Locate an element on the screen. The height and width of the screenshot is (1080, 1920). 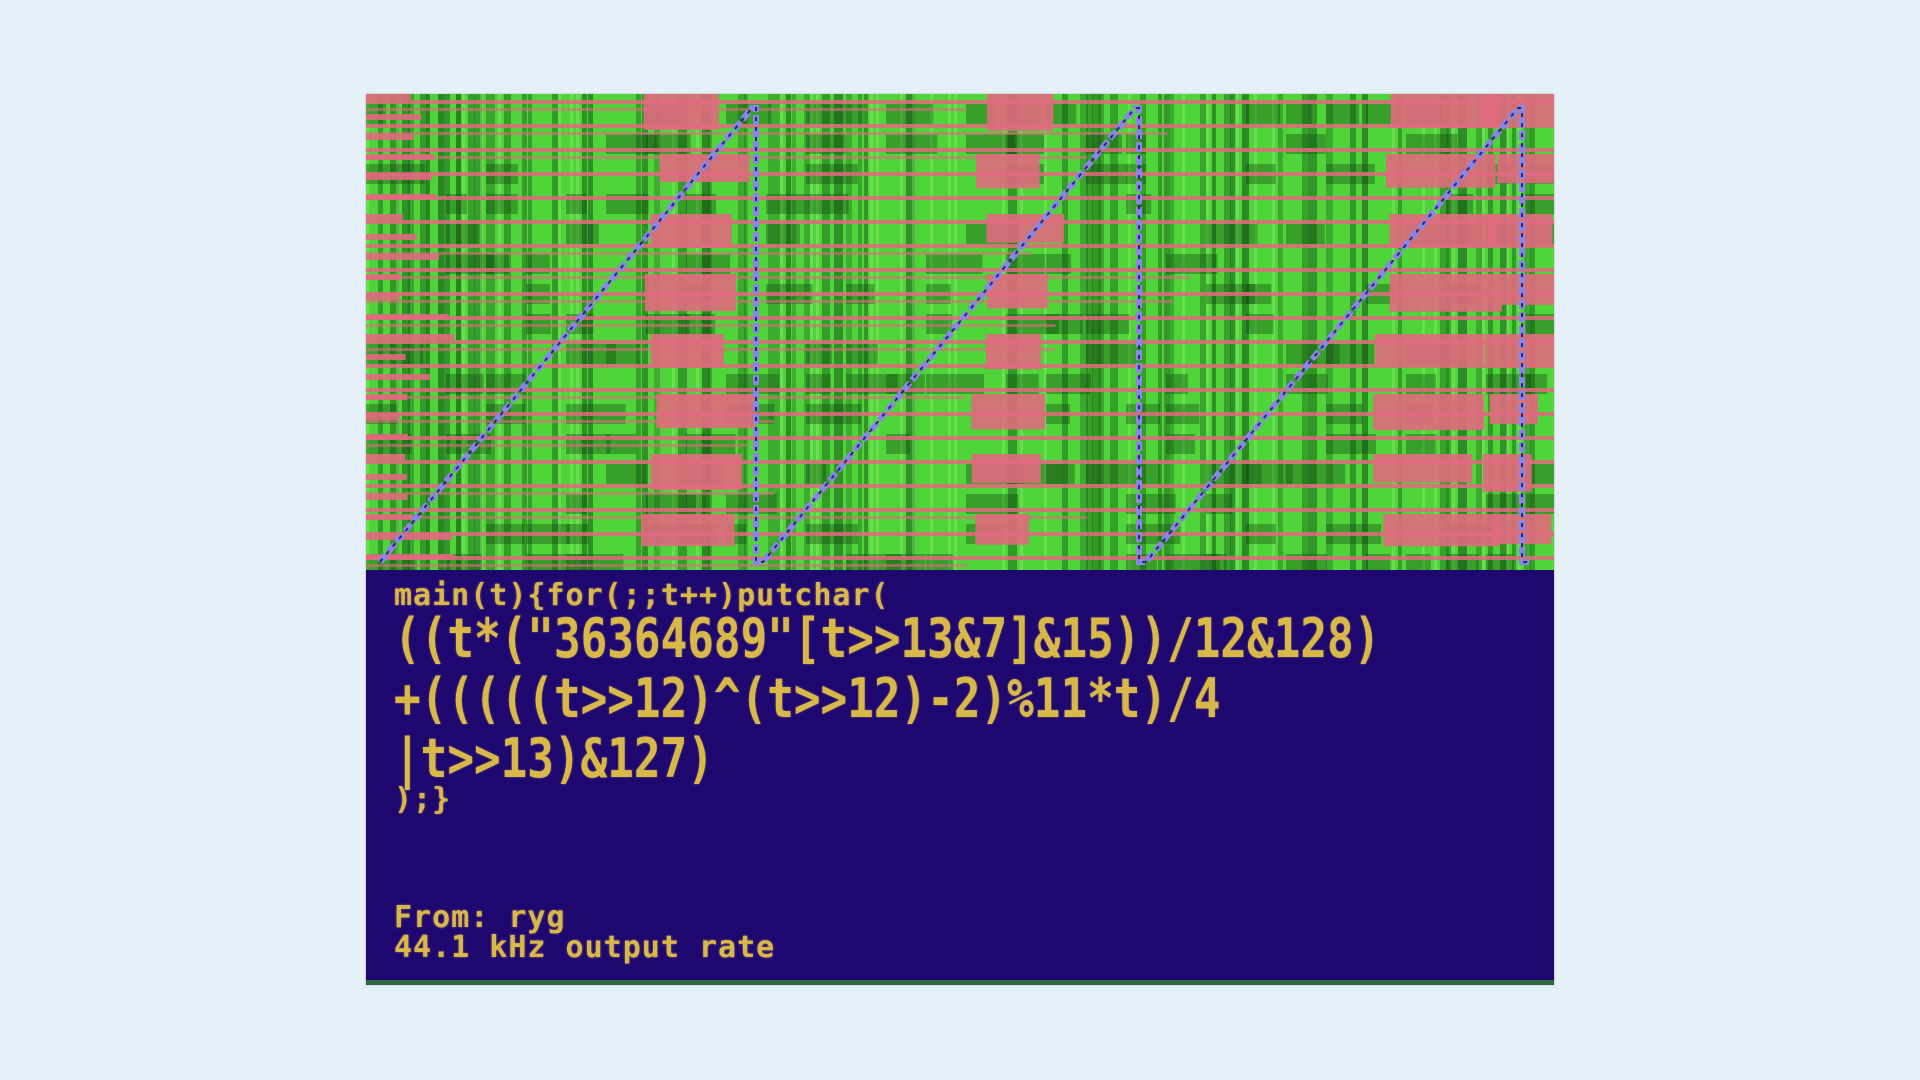
output-rate: 44.1 kHz output rate is located at coordinates (585, 947).